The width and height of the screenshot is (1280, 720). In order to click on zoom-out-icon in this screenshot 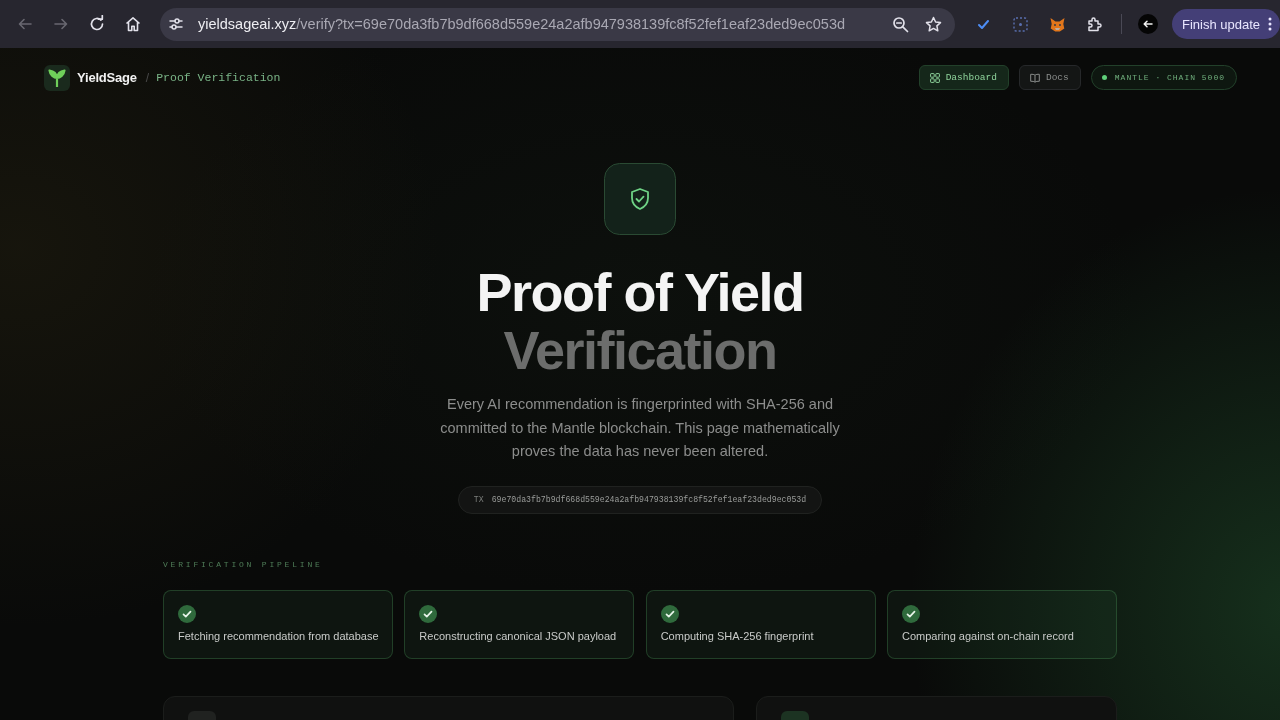, I will do `click(900, 24)`.